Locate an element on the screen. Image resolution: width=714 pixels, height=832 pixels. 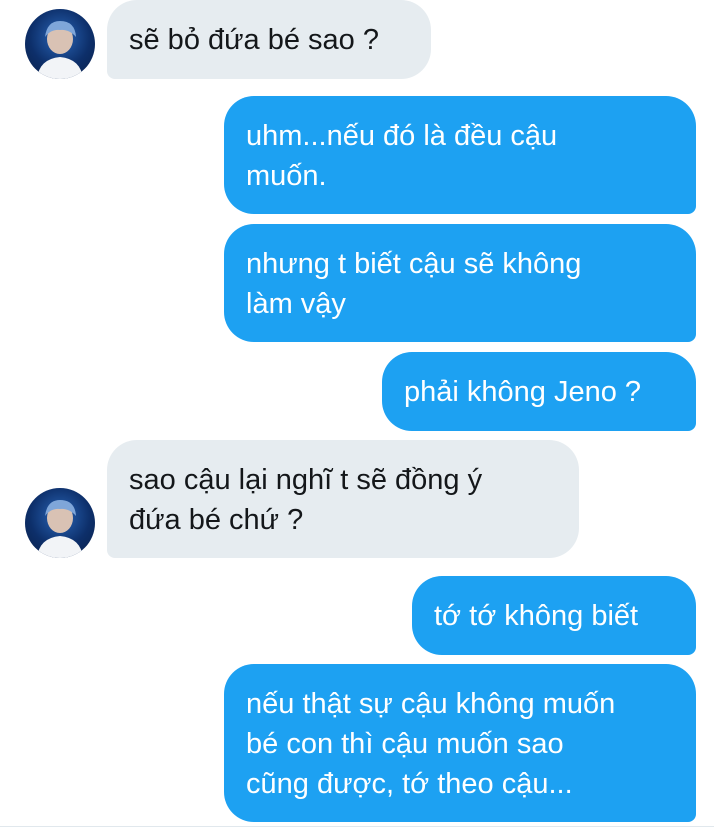
message-bubble-sent: uhm...nếu đó là đều cậu muốn. is located at coordinates (460, 155).